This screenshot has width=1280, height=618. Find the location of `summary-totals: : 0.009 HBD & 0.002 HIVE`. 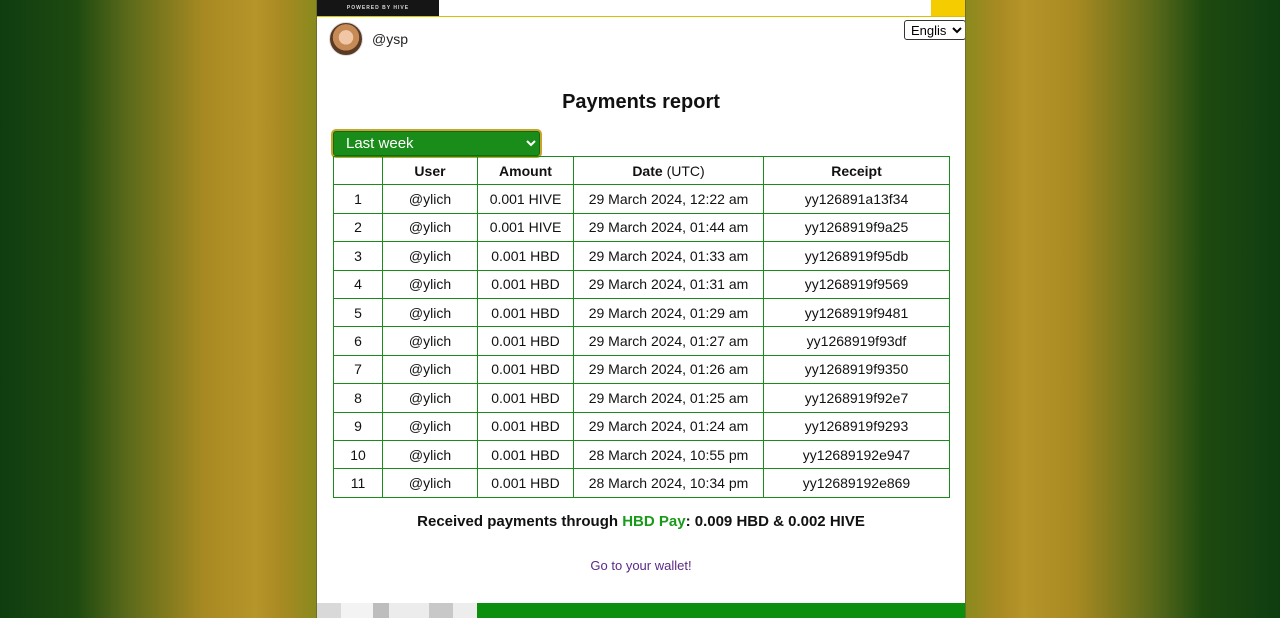

summary-totals: : 0.009 HBD & 0.002 HIVE is located at coordinates (775, 521).